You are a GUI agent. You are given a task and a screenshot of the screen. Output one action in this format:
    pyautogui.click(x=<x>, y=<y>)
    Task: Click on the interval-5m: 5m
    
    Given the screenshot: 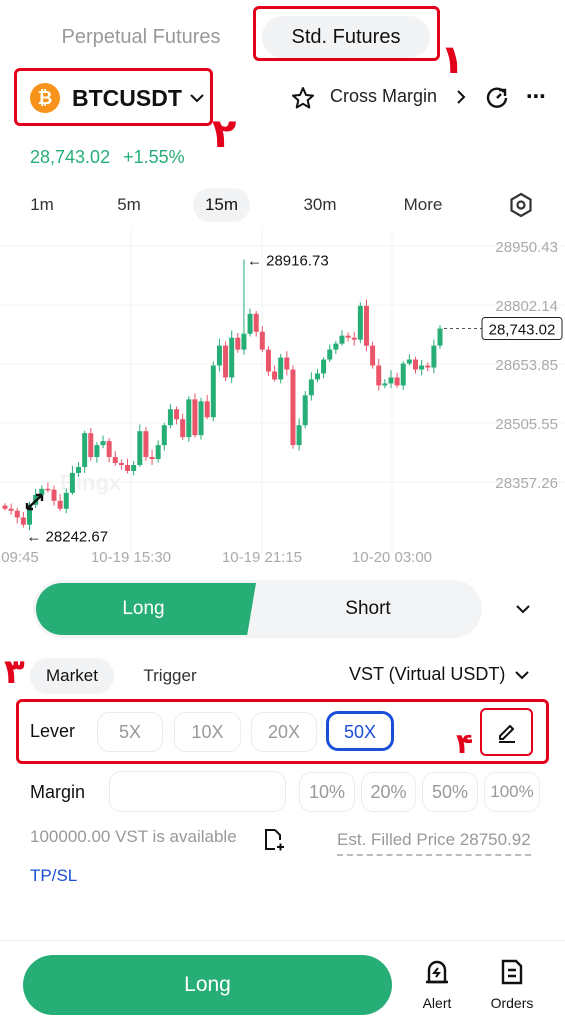 What is the action you would take?
    pyautogui.click(x=129, y=205)
    